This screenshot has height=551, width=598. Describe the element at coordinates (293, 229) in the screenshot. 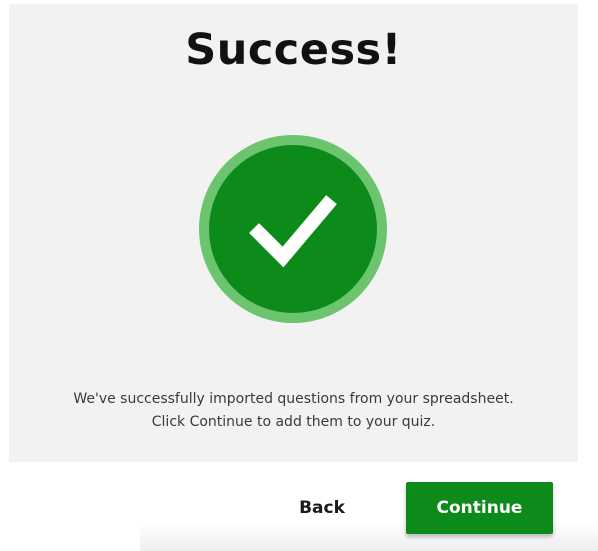

I see `checkmark-circle-icon` at that location.